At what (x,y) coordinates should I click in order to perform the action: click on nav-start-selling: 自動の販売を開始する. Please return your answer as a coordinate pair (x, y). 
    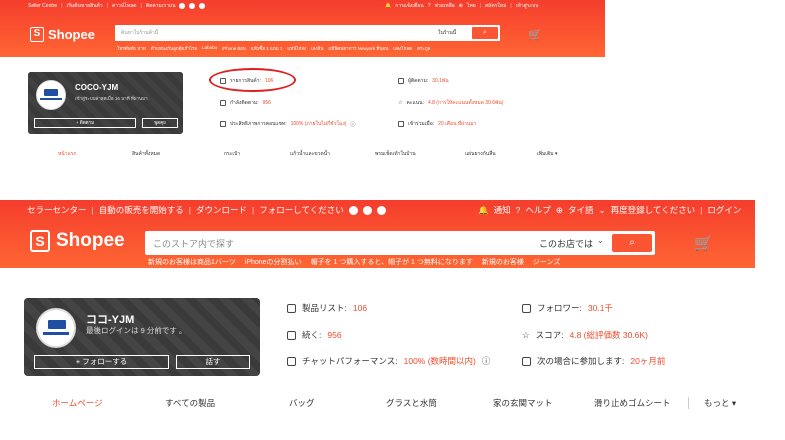
    Looking at the image, I should click on (141, 210).